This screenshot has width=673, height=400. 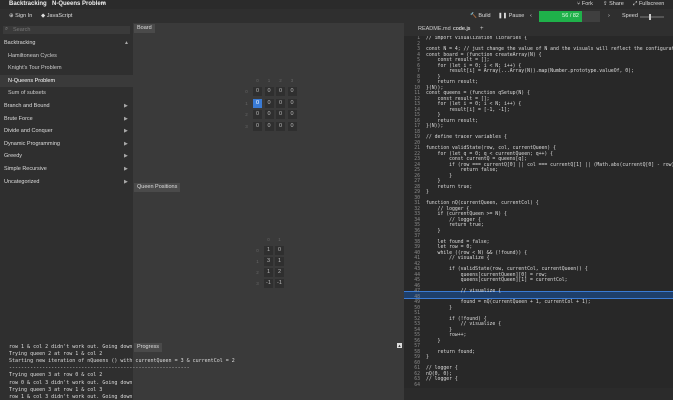 I want to click on editor-horizontal-scrollbar, so click(x=538, y=394).